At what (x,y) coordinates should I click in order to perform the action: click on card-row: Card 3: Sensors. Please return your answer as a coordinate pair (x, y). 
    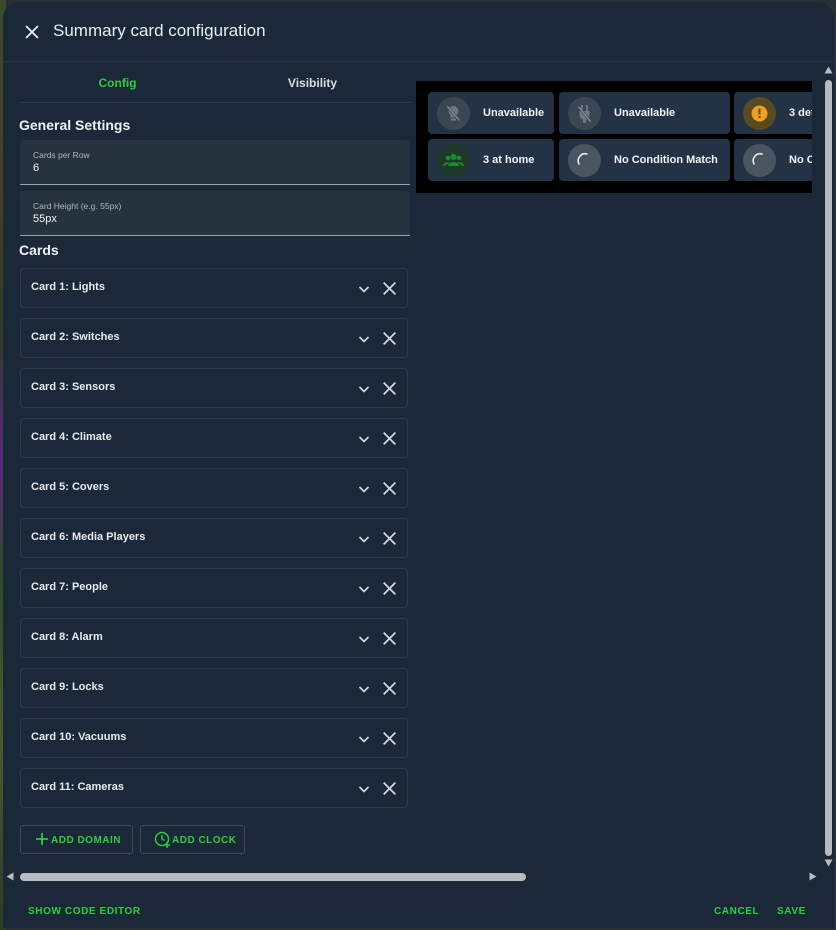
    Looking at the image, I should click on (214, 388).